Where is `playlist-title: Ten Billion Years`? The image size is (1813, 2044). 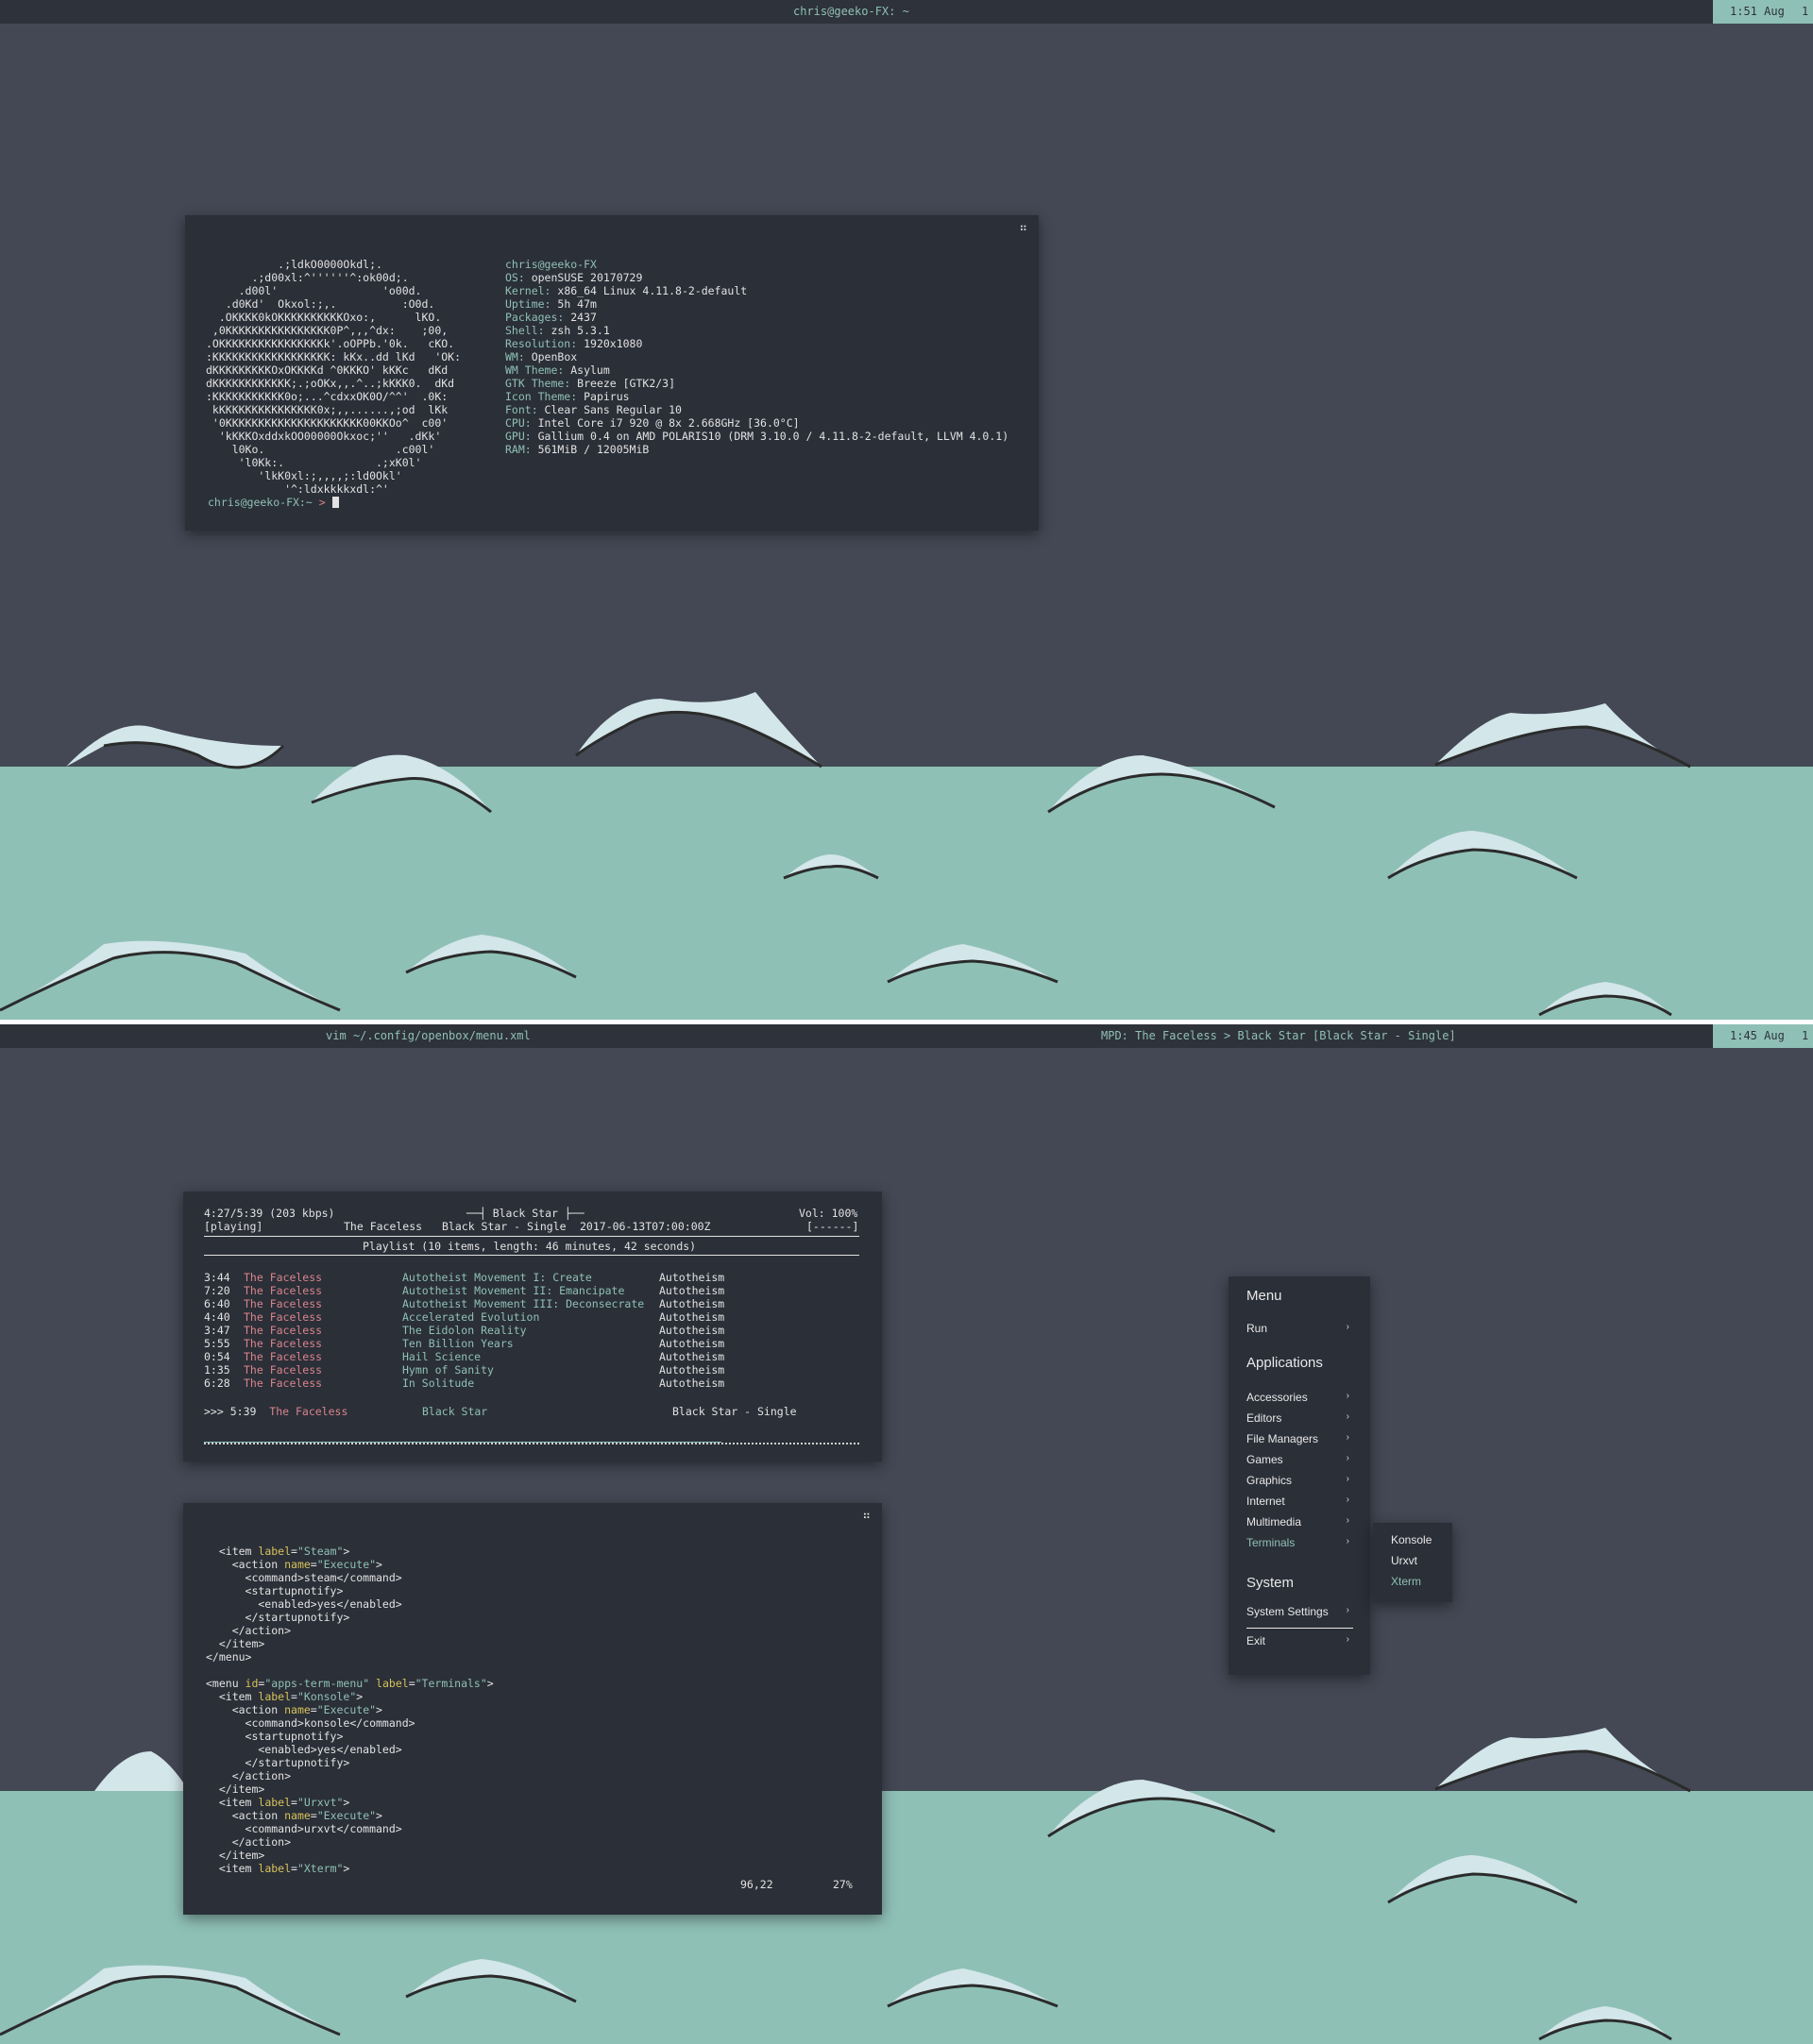
playlist-title: Ten Billion Years is located at coordinates (458, 1344).